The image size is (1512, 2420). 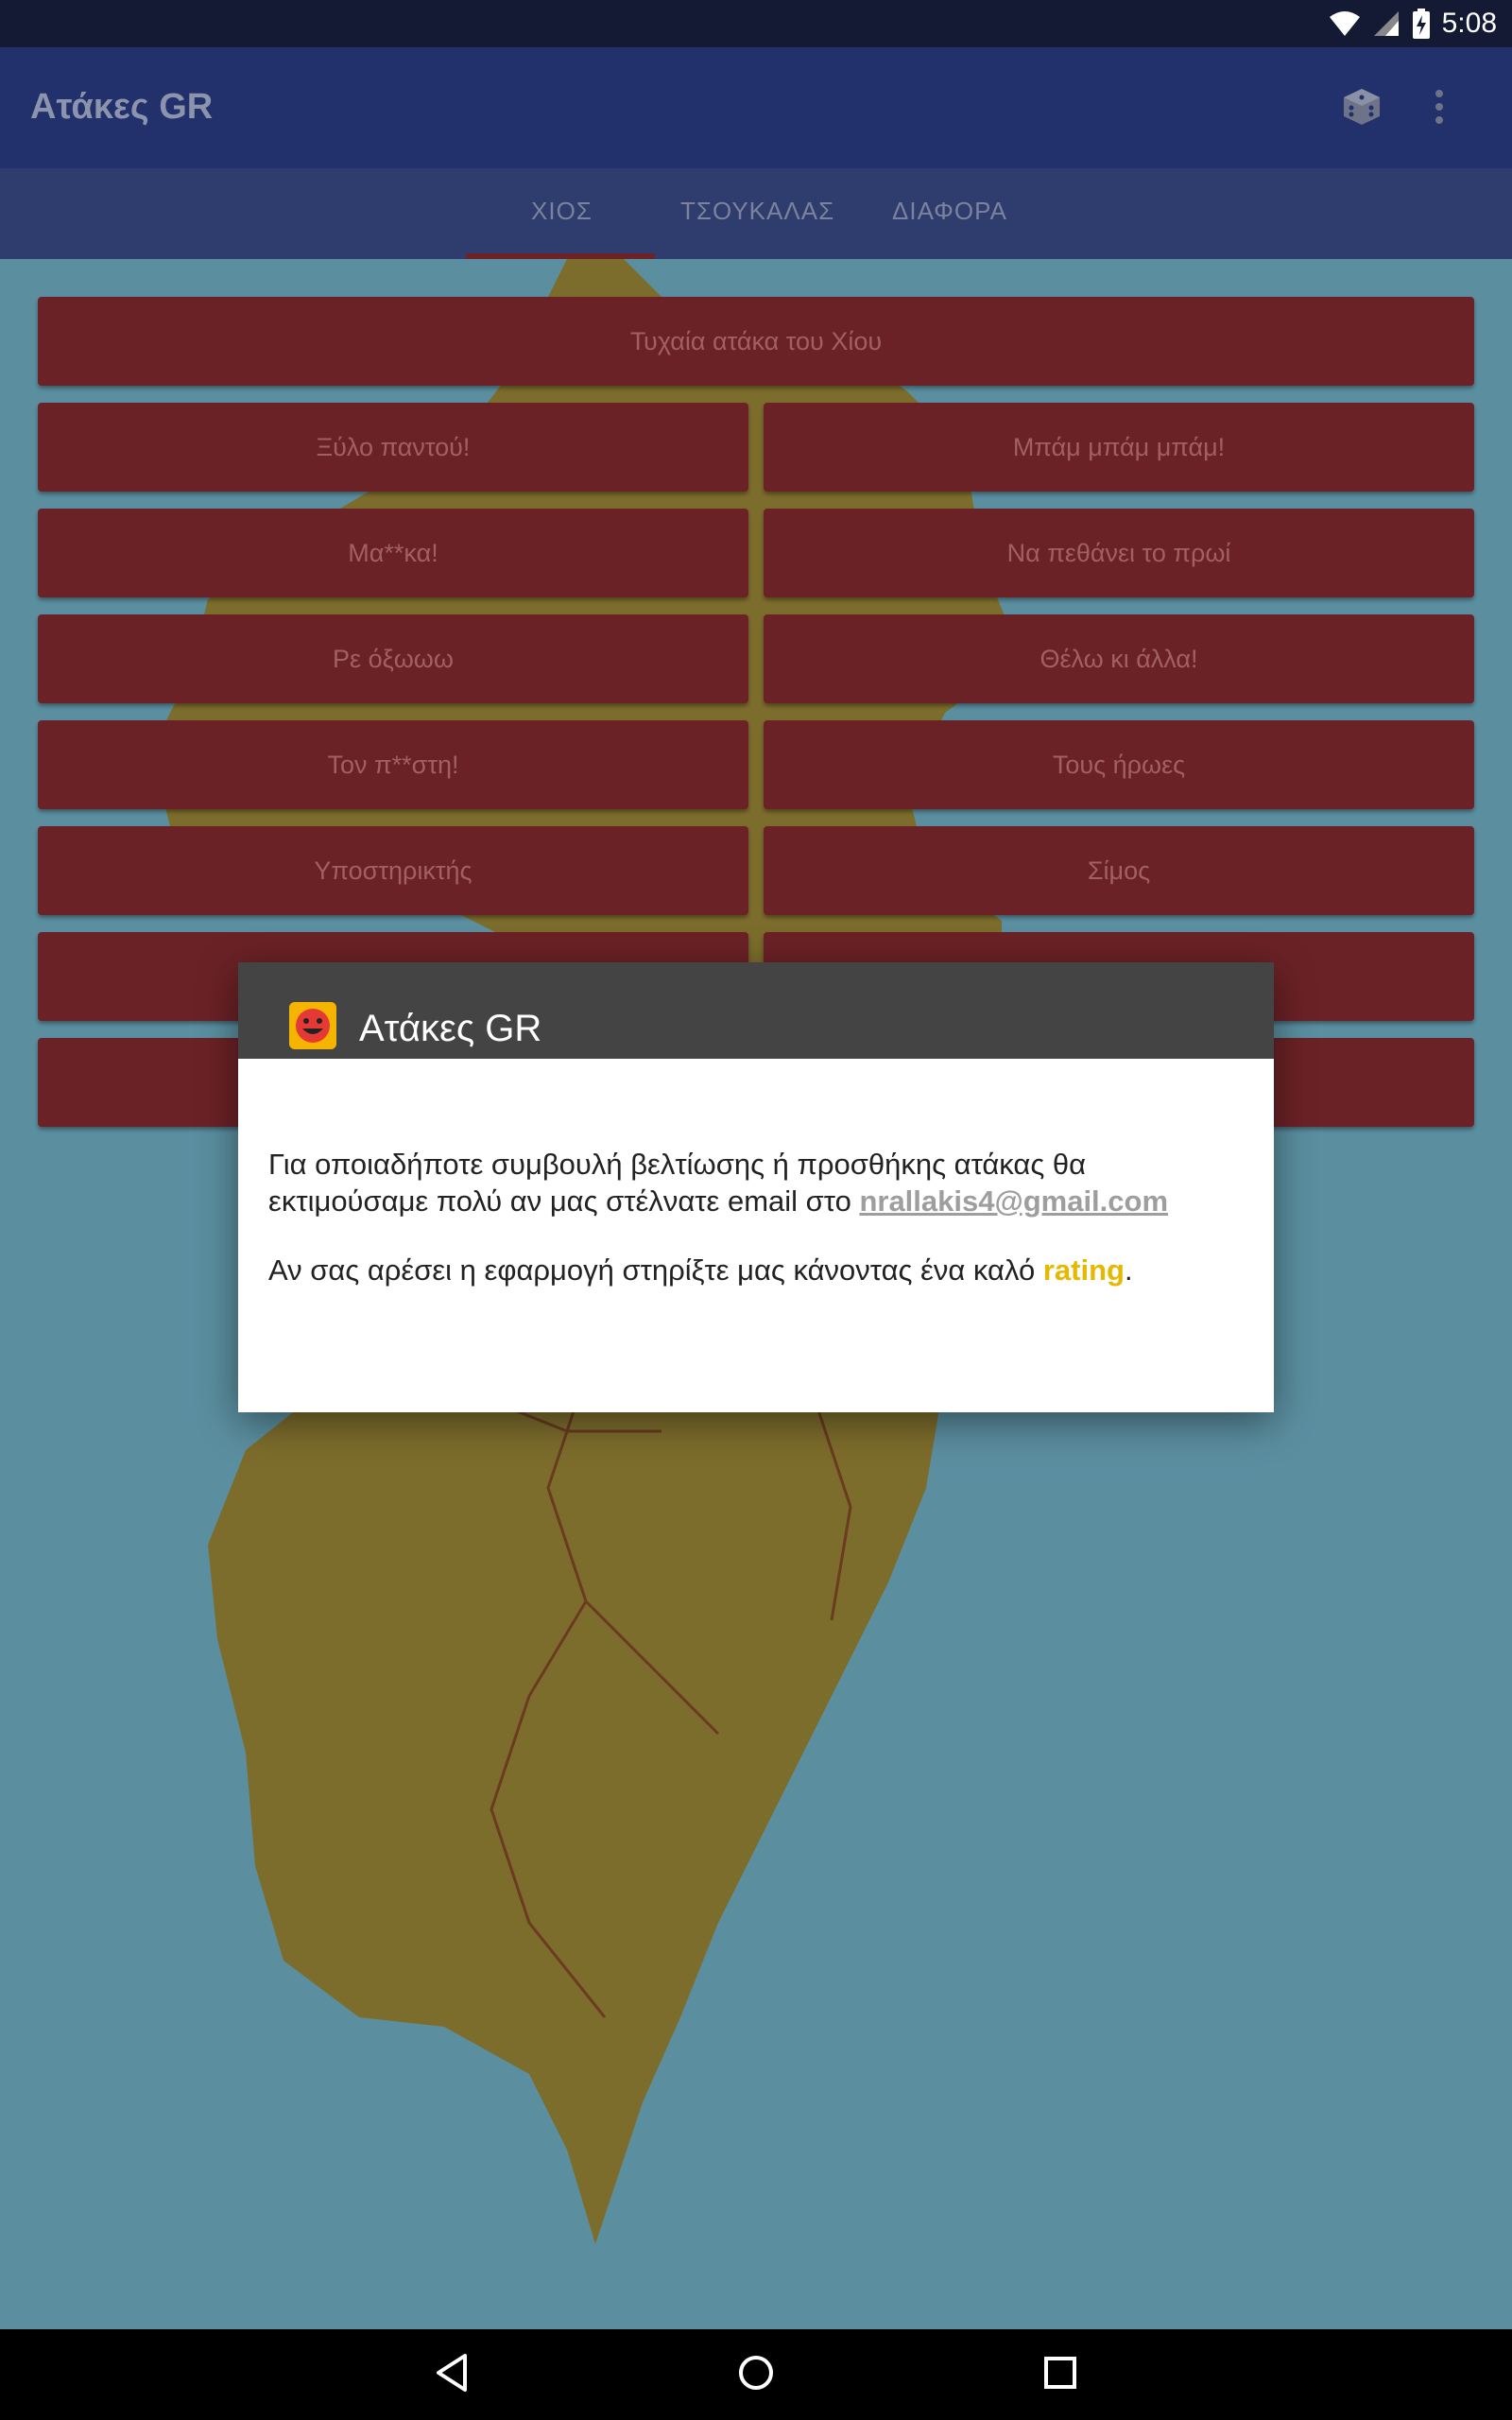 I want to click on app-bar: Ατάκες GR, so click(x=756, y=107).